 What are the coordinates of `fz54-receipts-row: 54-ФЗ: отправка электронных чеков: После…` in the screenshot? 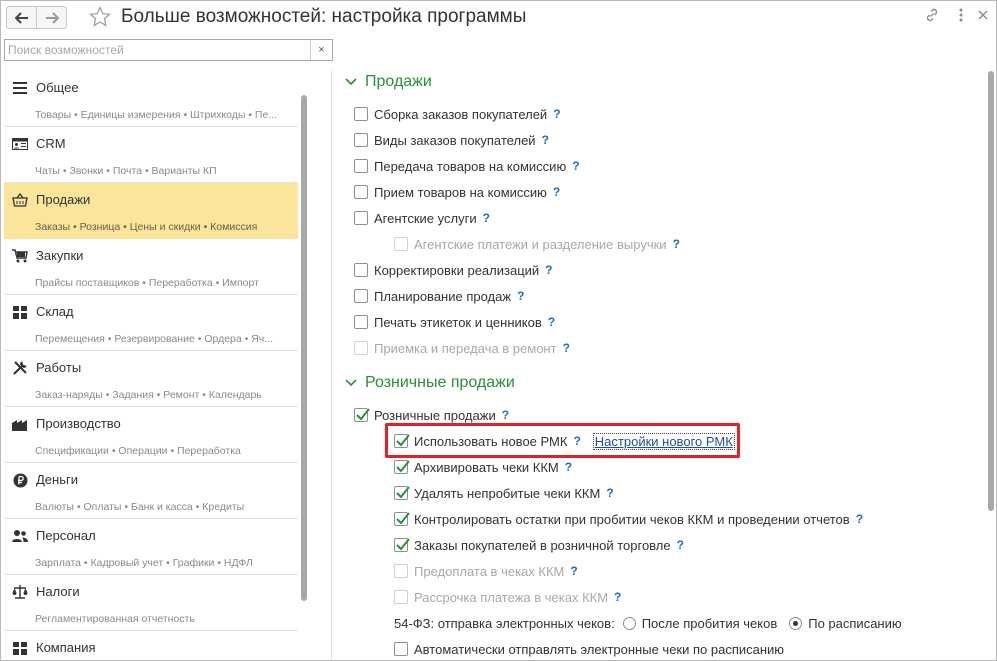 It's located at (648, 623).